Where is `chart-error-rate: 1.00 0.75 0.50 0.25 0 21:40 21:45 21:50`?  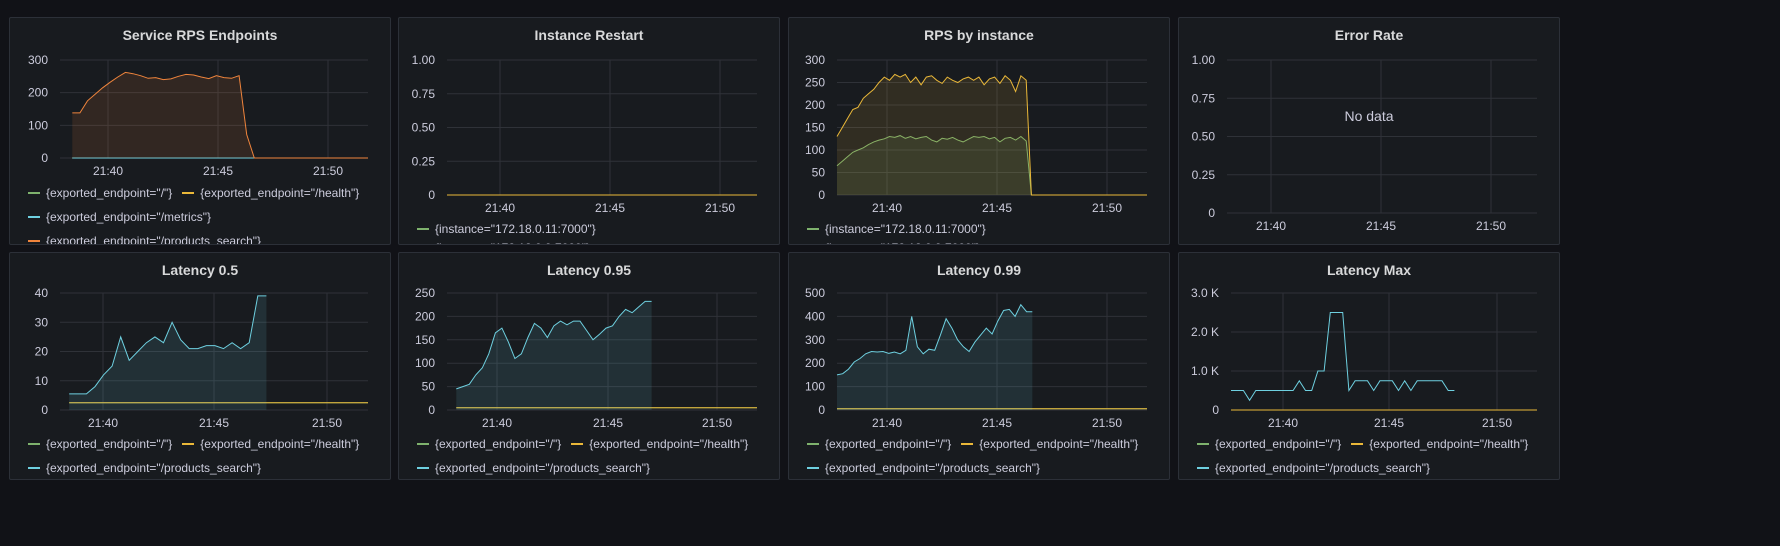
chart-error-rate: 1.00 0.75 0.50 0.25 0 21:40 21:45 21:50 is located at coordinates (1364, 143).